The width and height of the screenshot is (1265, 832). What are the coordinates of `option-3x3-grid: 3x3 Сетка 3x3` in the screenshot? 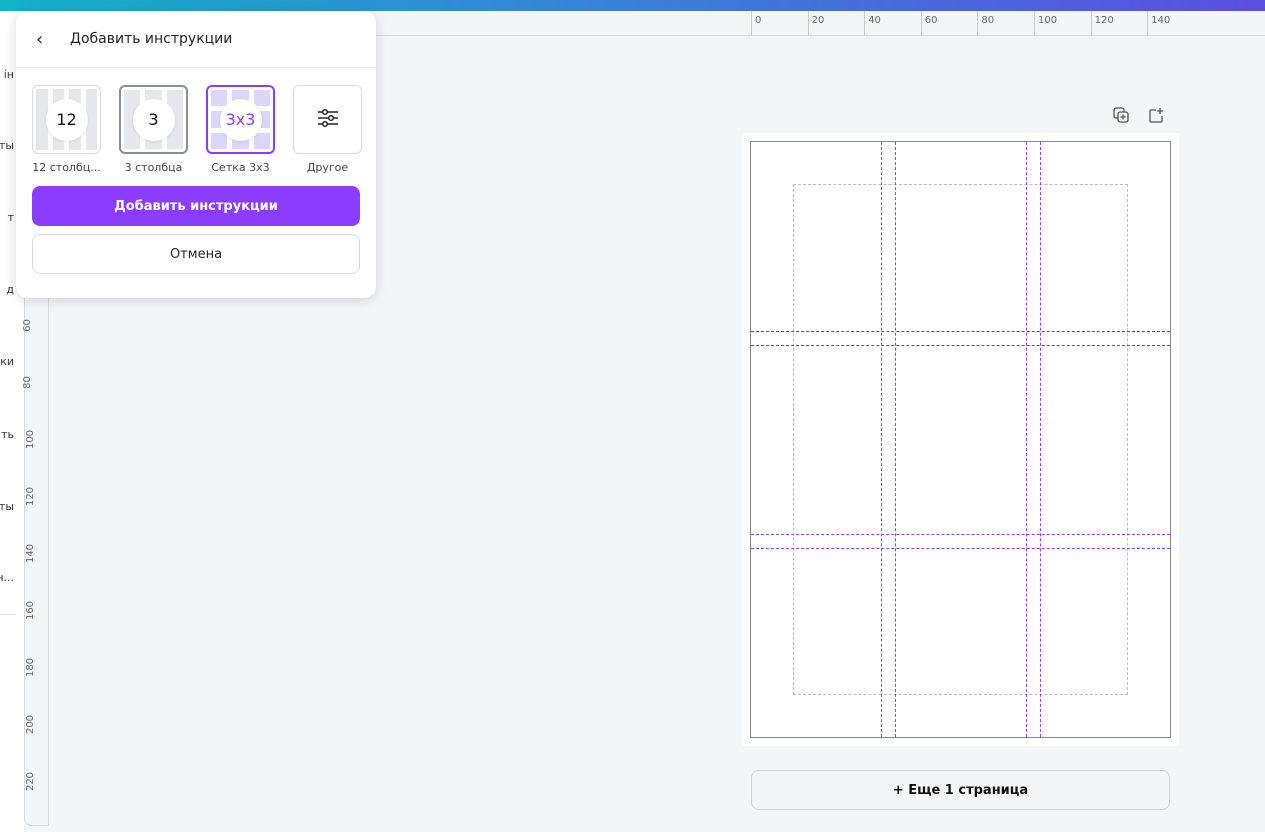 It's located at (240, 129).